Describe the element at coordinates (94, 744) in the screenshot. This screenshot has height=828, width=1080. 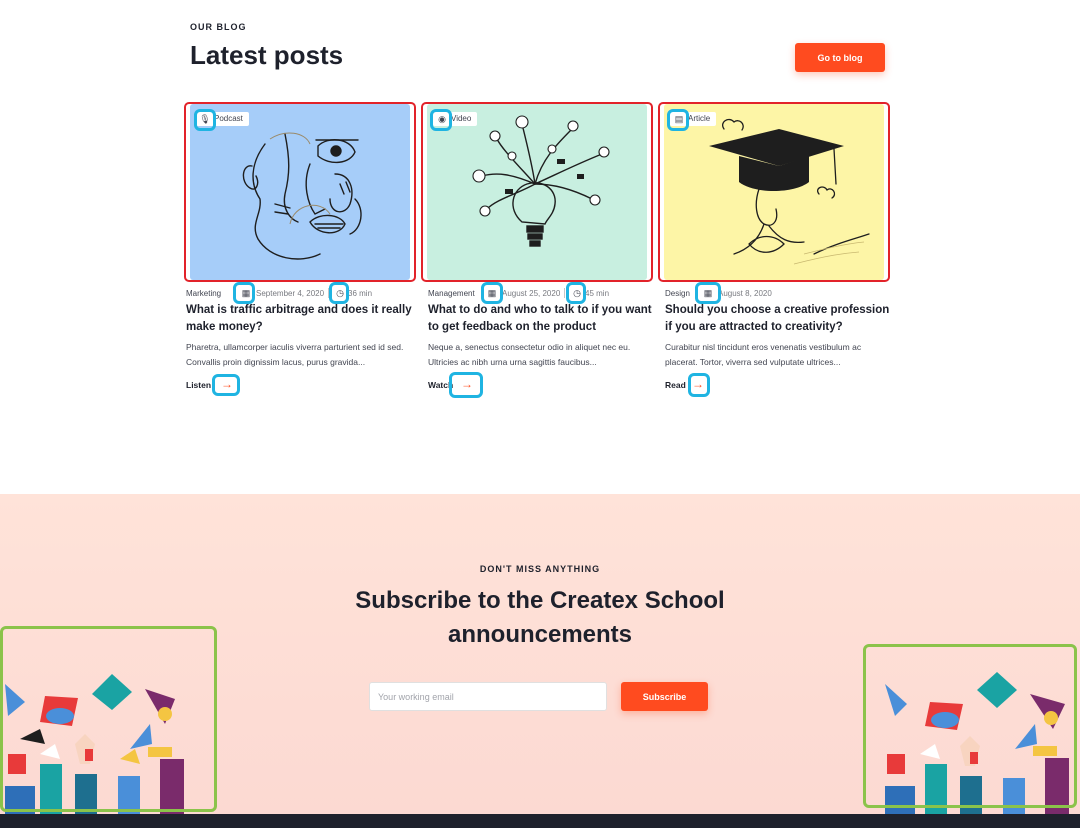
I see `graduation-illustration-left` at that location.